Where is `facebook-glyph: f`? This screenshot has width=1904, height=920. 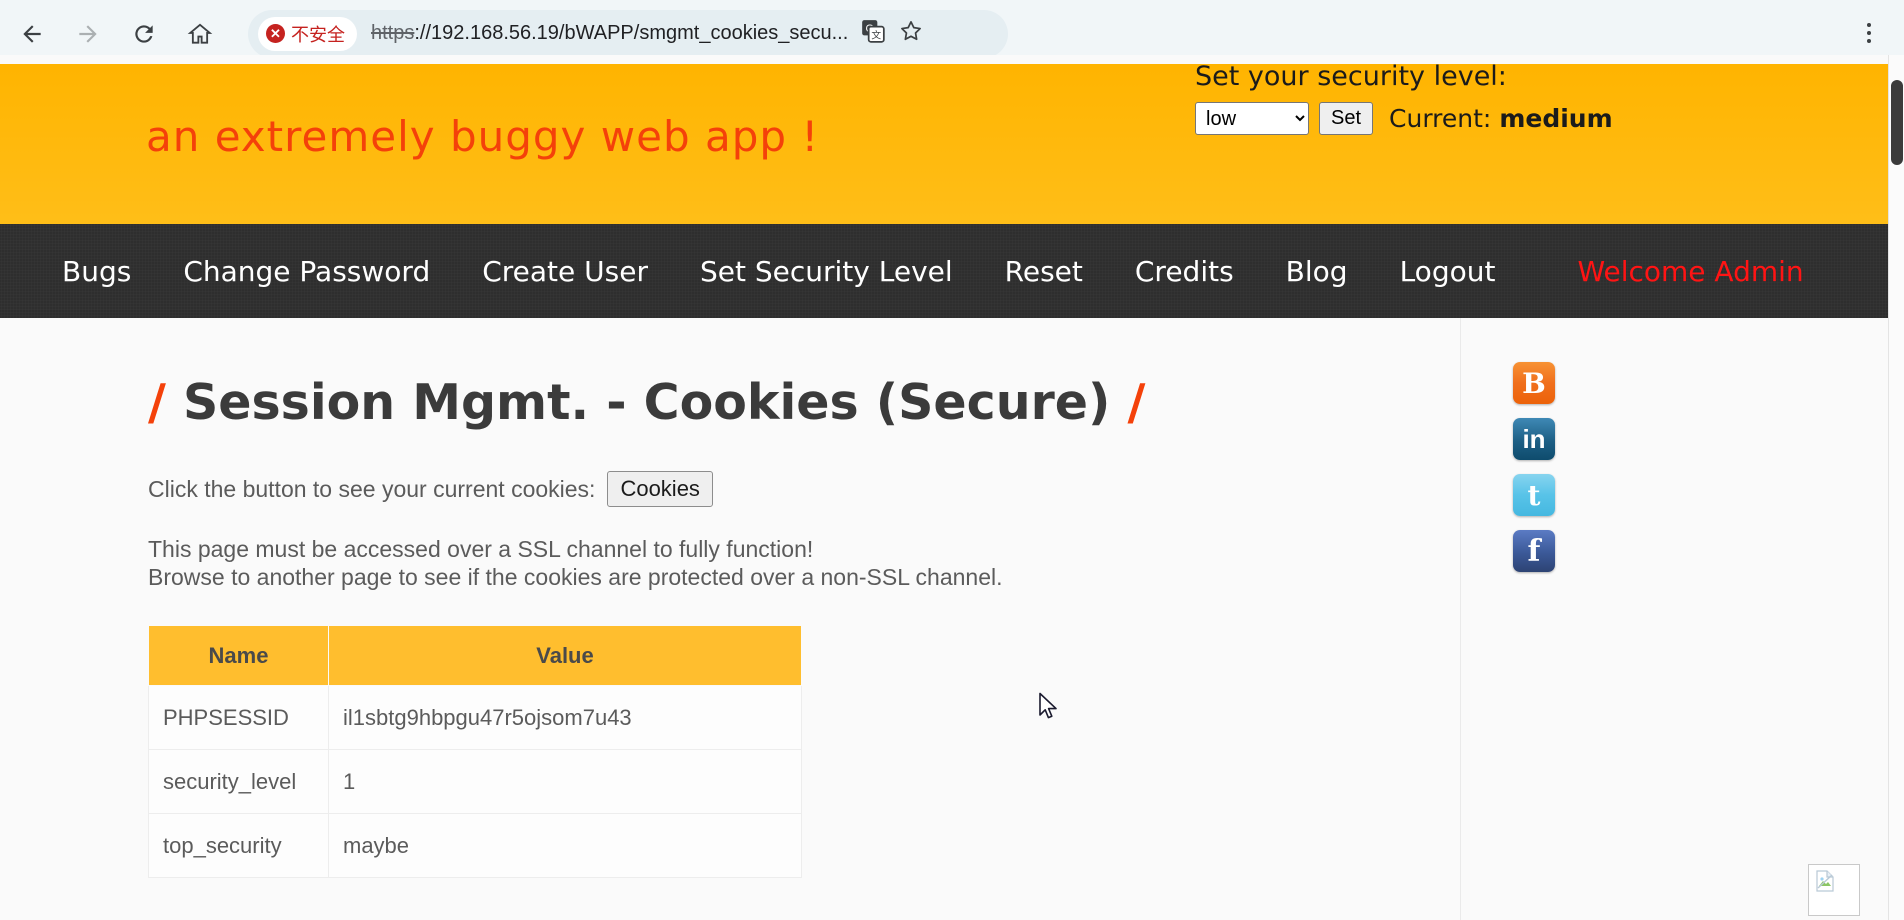
facebook-glyph: f is located at coordinates (1534, 551).